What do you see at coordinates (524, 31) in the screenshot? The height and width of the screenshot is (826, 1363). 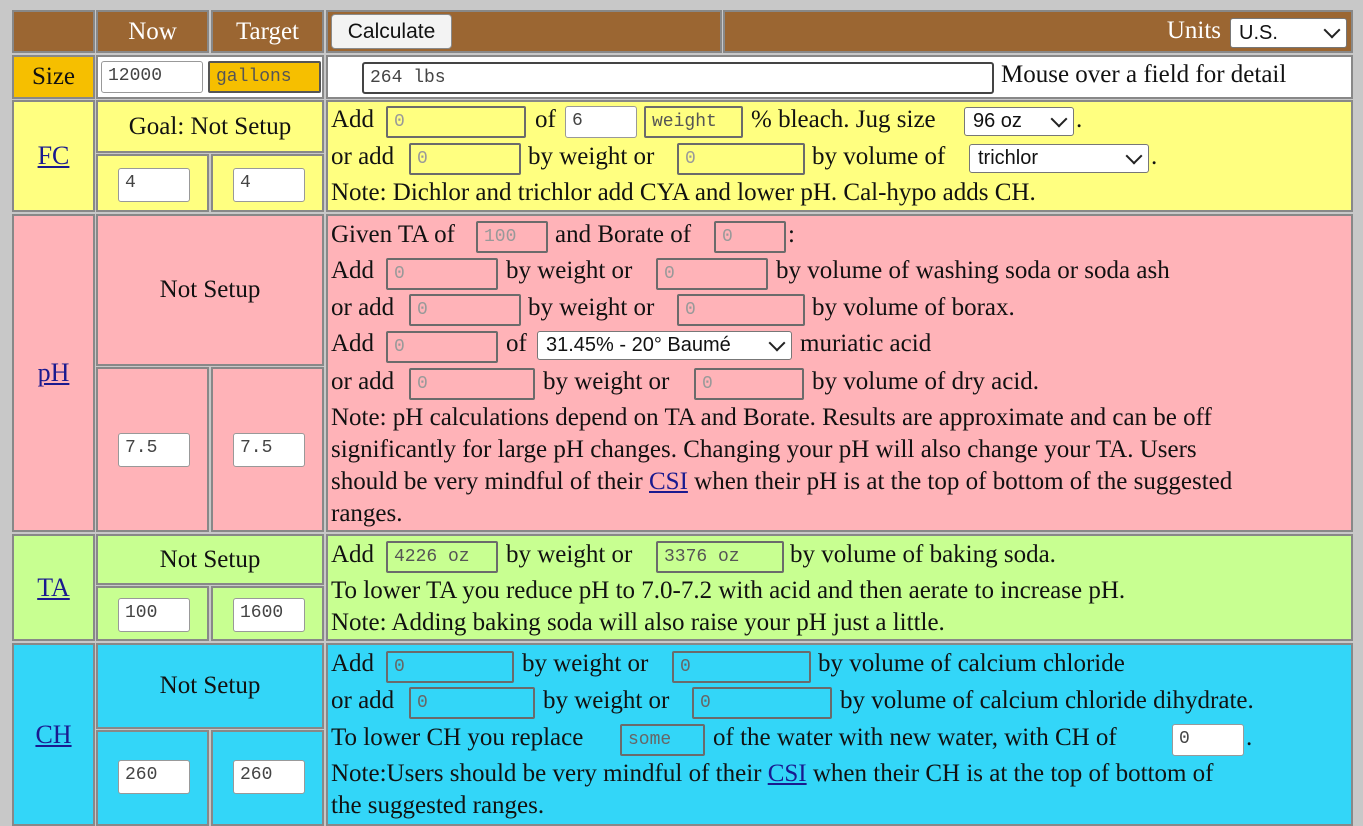 I see `header-calc-cell: Calculate` at bounding box center [524, 31].